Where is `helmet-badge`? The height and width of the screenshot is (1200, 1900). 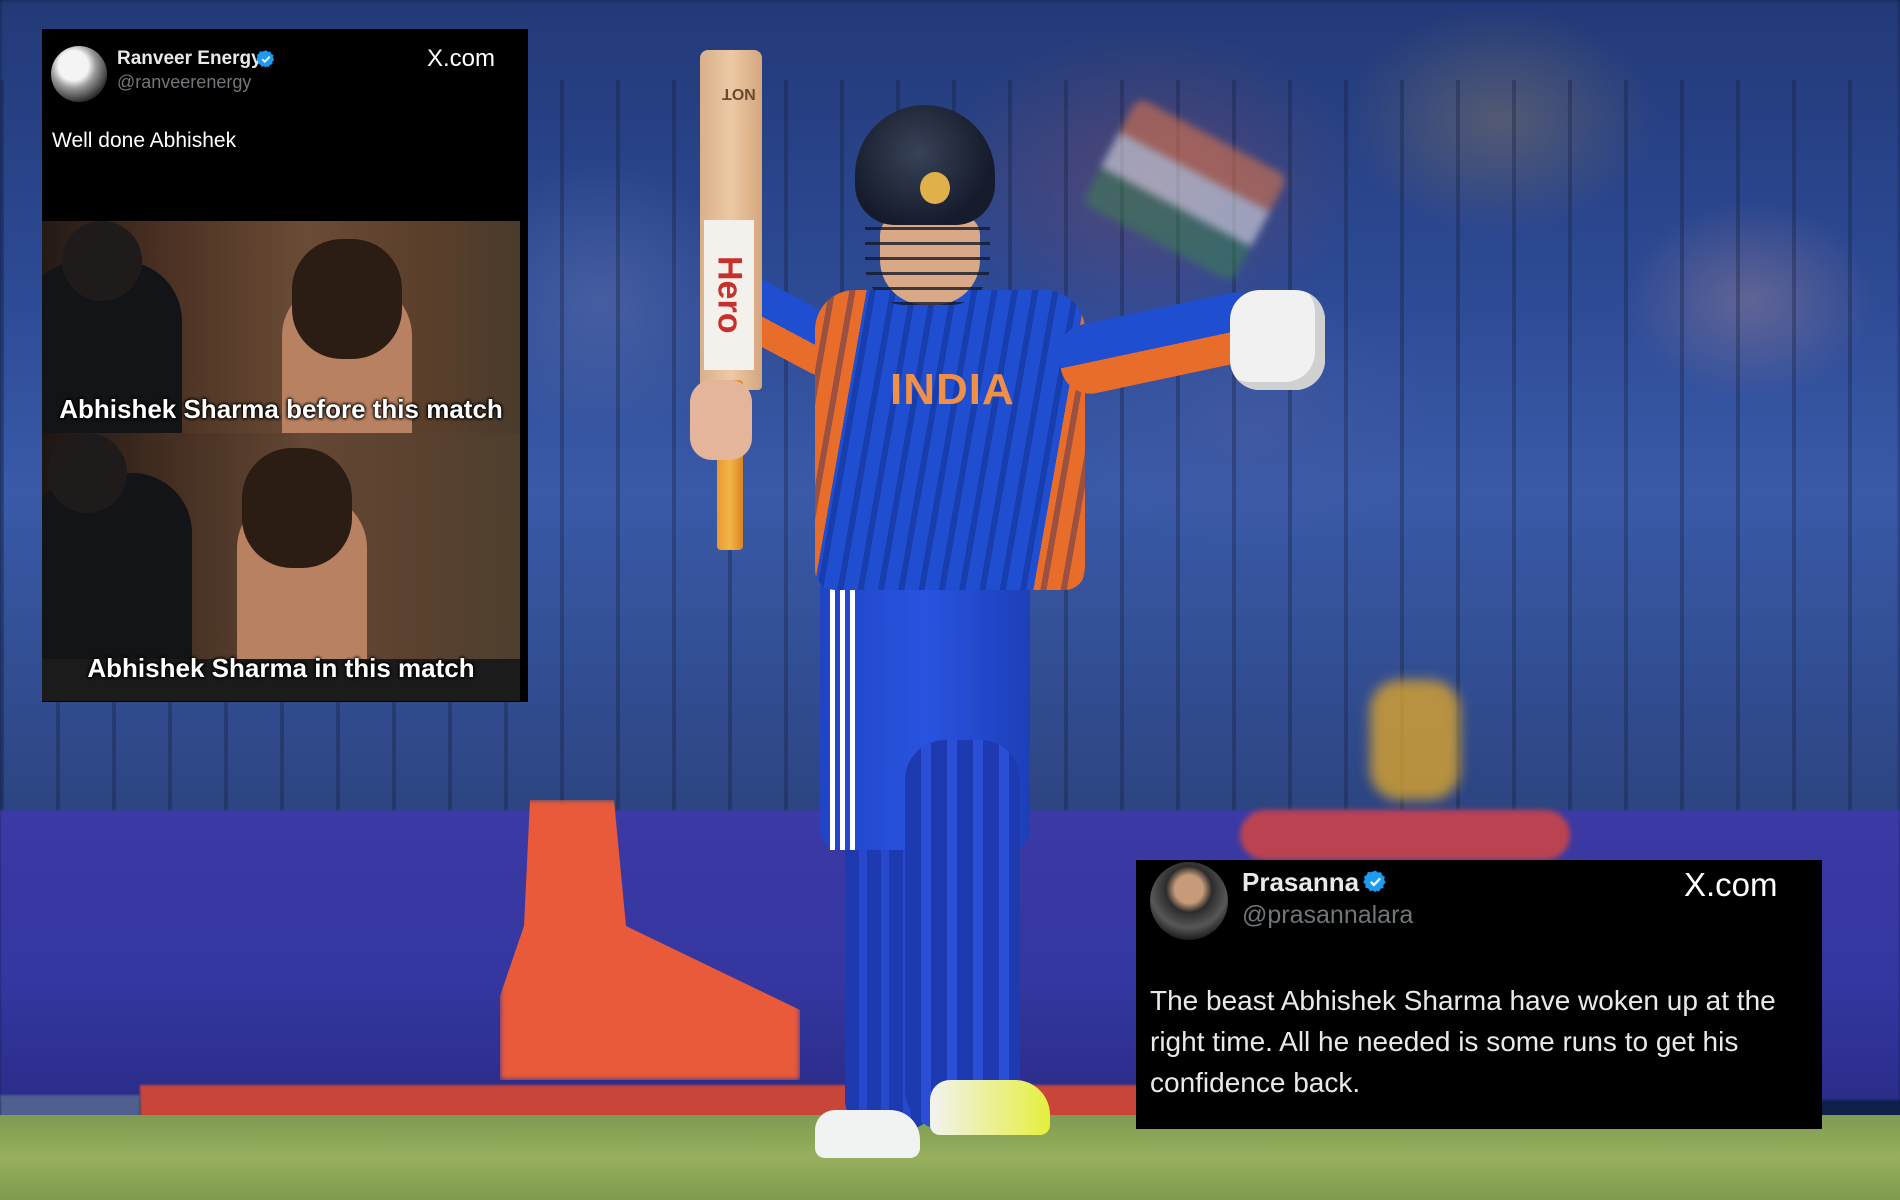 helmet-badge is located at coordinates (935, 188).